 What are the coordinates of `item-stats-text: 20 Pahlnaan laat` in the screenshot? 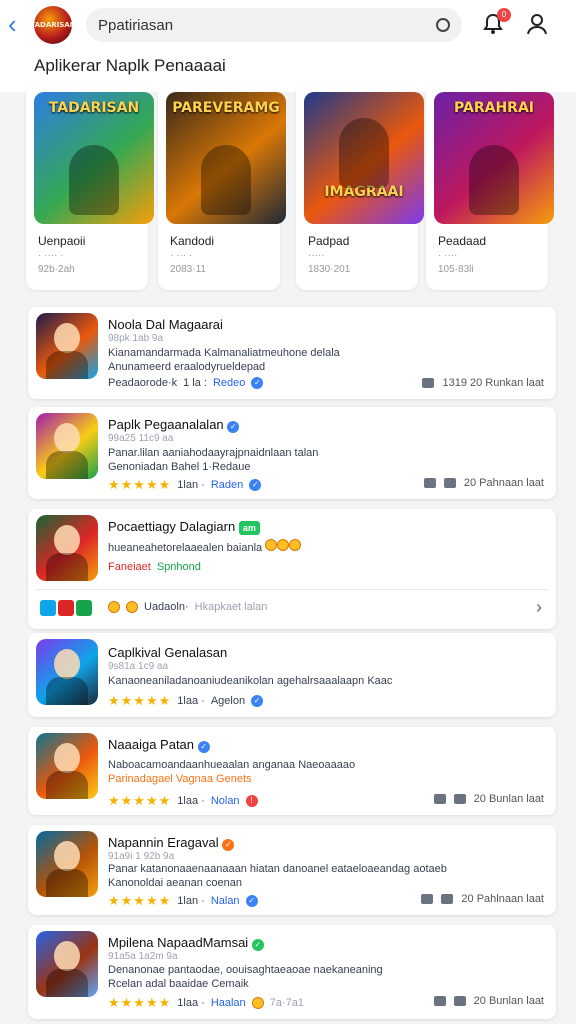 It's located at (502, 899).